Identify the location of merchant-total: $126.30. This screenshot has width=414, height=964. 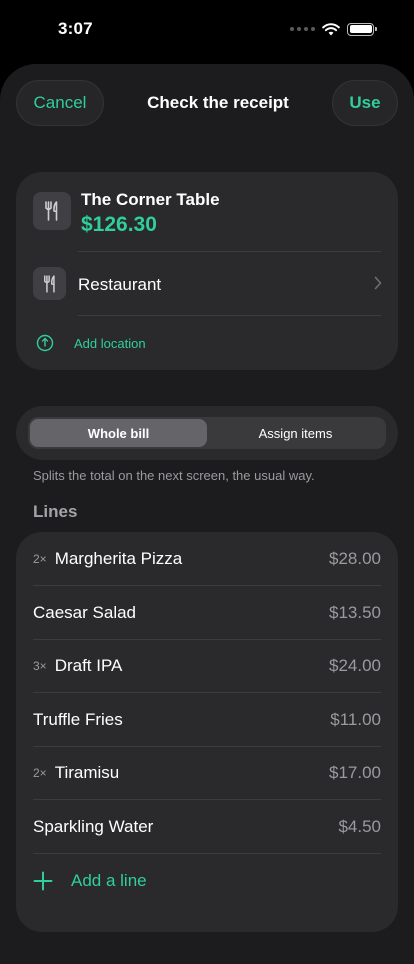
(119, 225).